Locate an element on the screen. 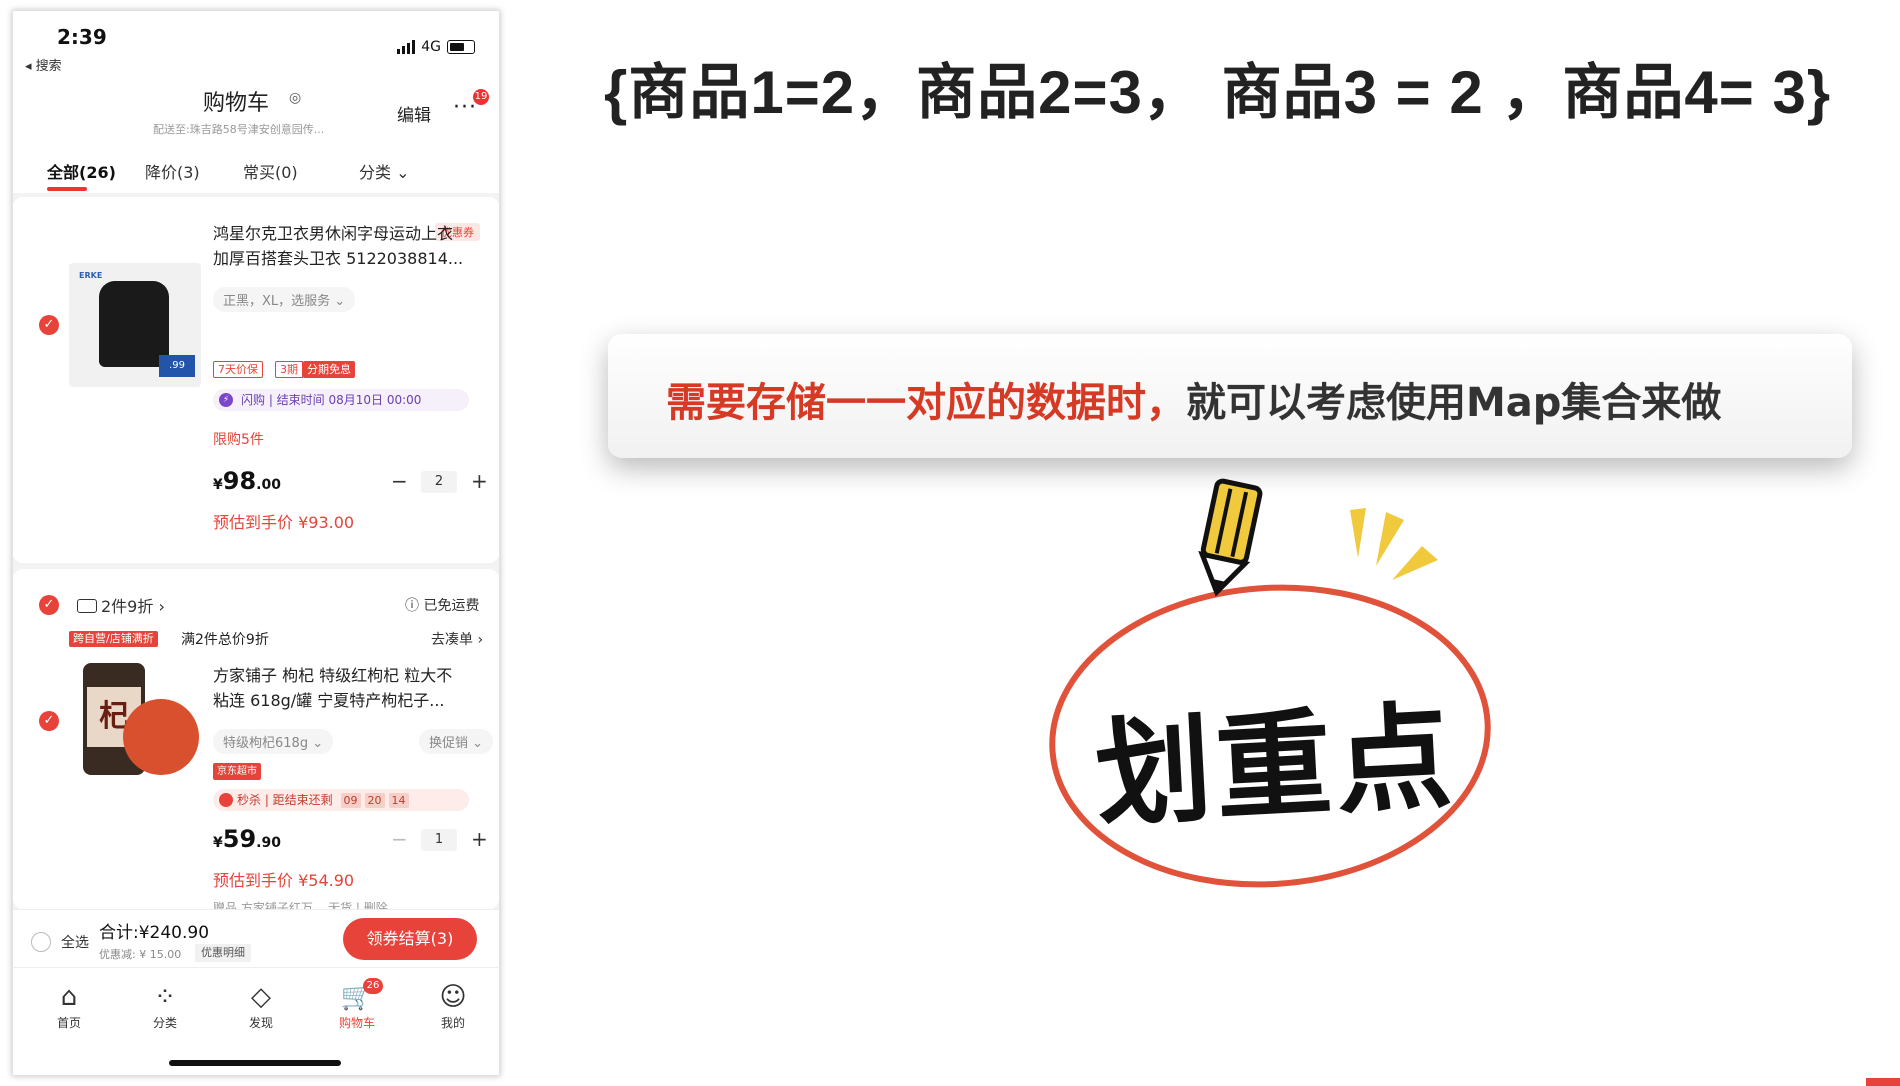  flash-sale-text: 闪购 | 结束时间 08月10日 00:00 is located at coordinates (331, 400).